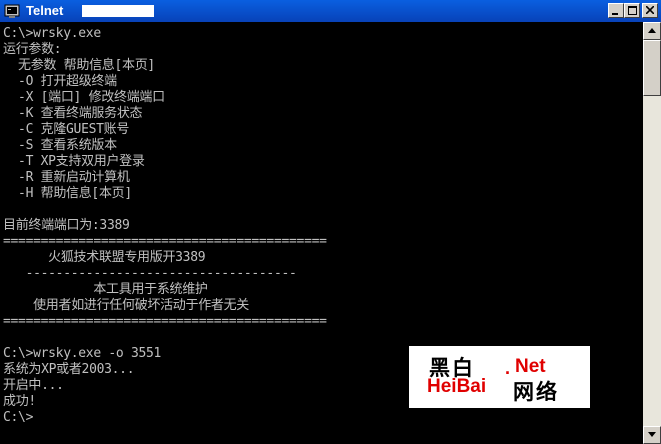 Image resolution: width=661 pixels, height=444 pixels. What do you see at coordinates (12, 11) in the screenshot?
I see `terminal-icon` at bounding box center [12, 11].